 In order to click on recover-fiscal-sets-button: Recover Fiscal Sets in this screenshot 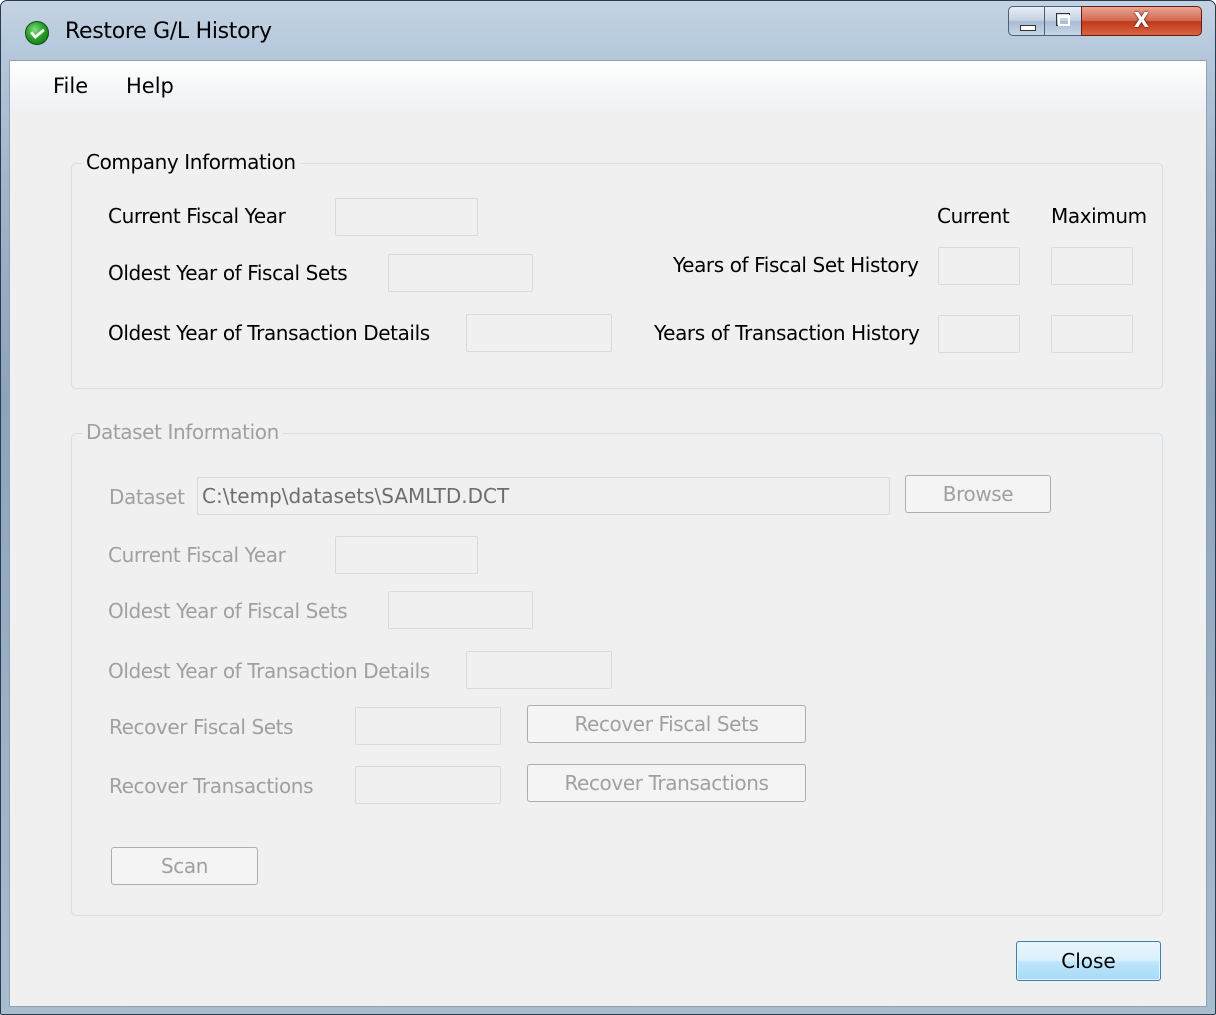, I will do `click(666, 724)`.